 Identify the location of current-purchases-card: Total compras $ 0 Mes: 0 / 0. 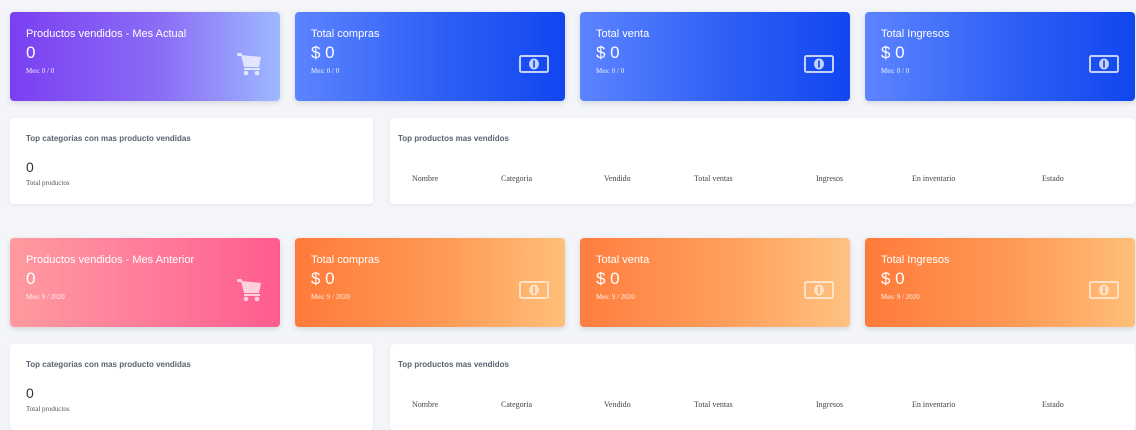
(430, 56).